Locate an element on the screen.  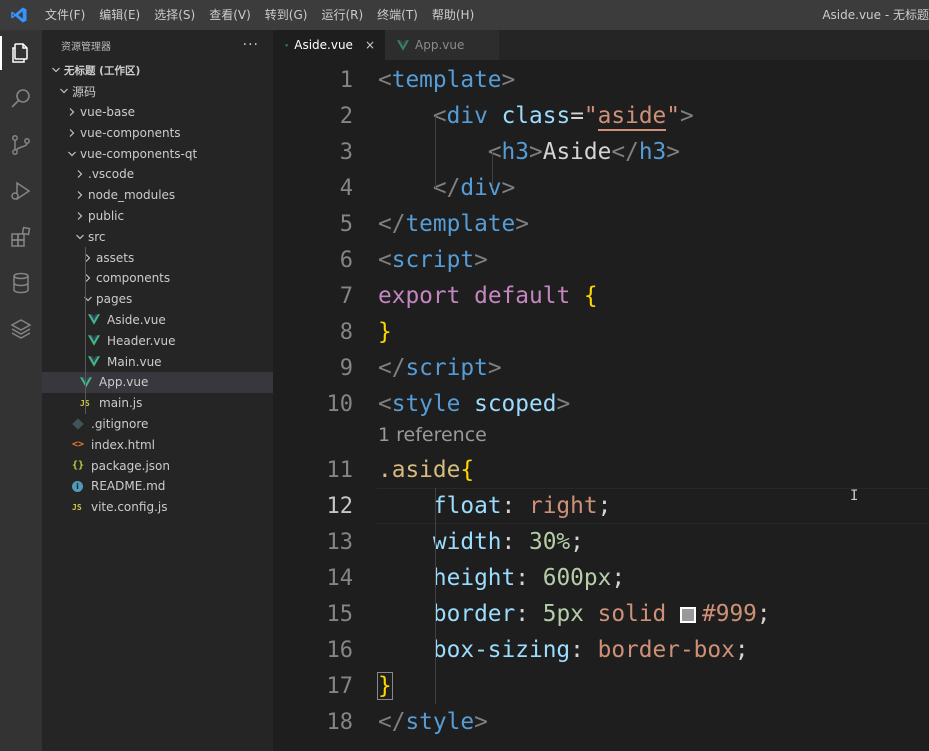
line-number: 11 is located at coordinates (340, 470).